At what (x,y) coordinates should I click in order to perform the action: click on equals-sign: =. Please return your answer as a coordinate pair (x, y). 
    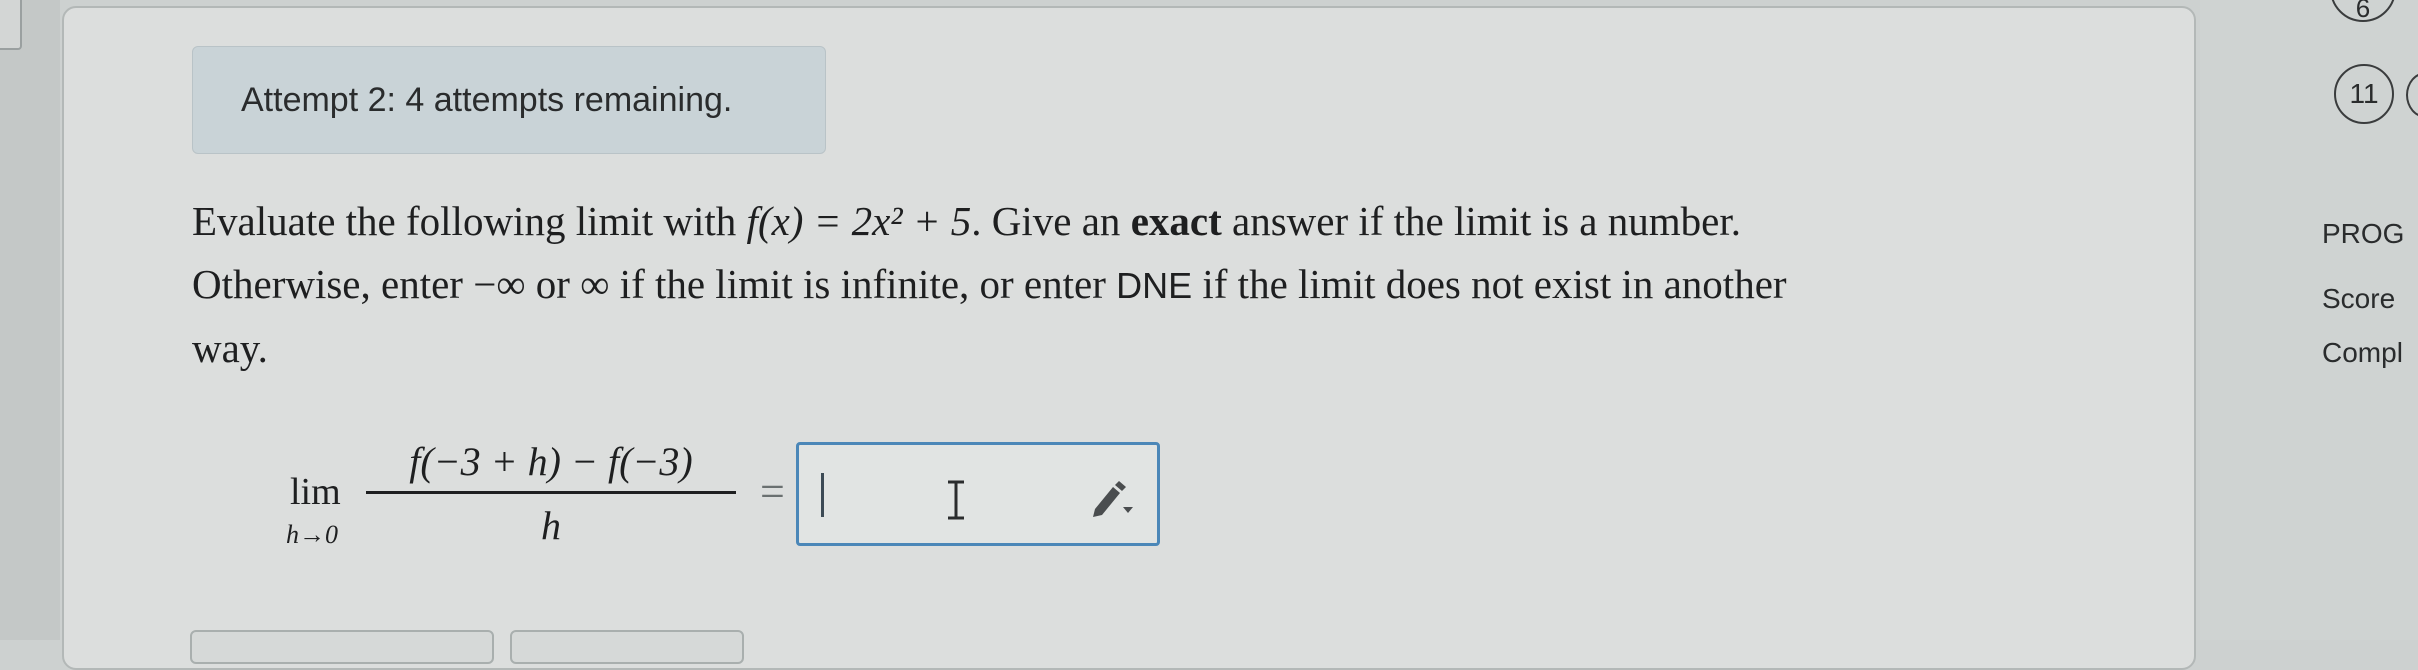
    Looking at the image, I should click on (772, 491).